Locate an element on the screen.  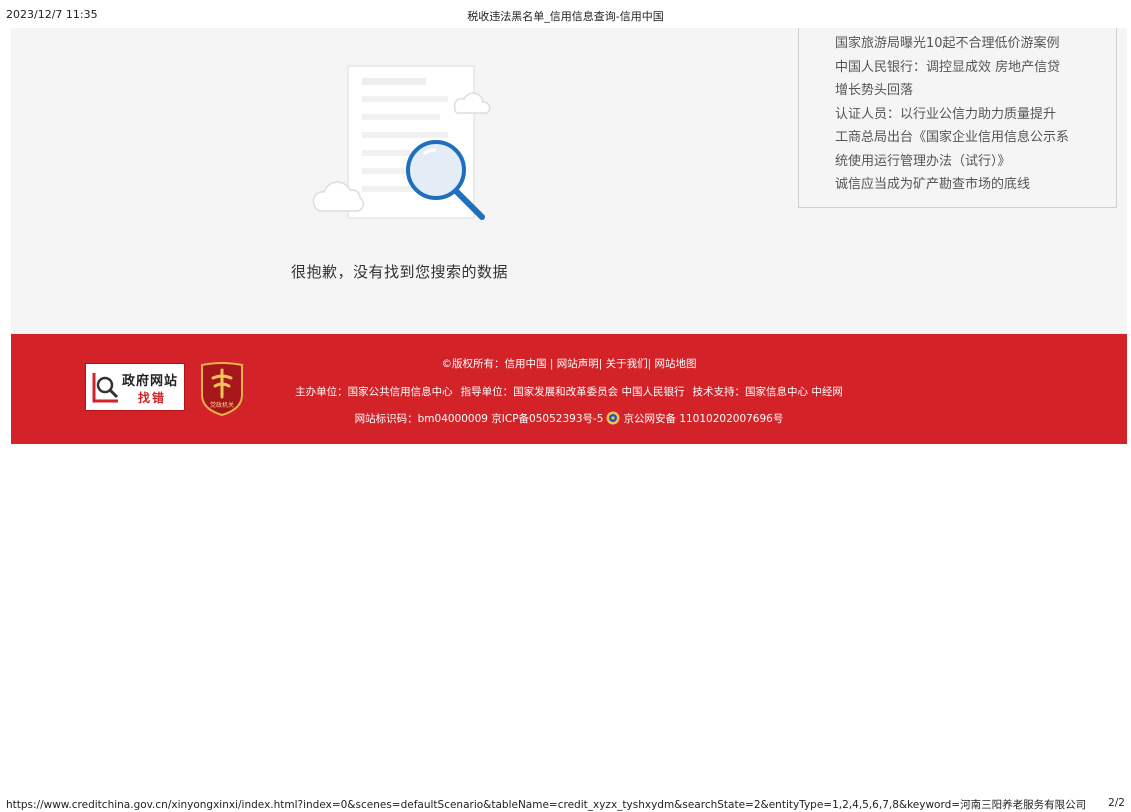
empty-search-icon is located at coordinates (401, 142).